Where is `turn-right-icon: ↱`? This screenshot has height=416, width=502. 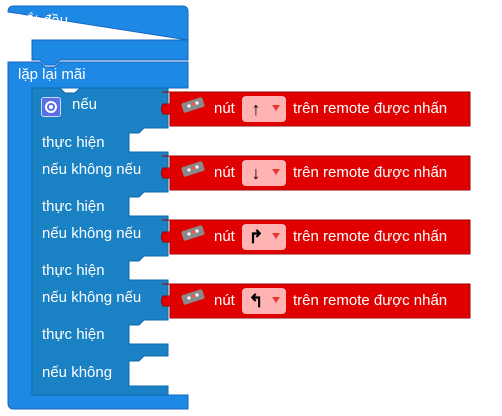
turn-right-icon: ↱ is located at coordinates (256, 237).